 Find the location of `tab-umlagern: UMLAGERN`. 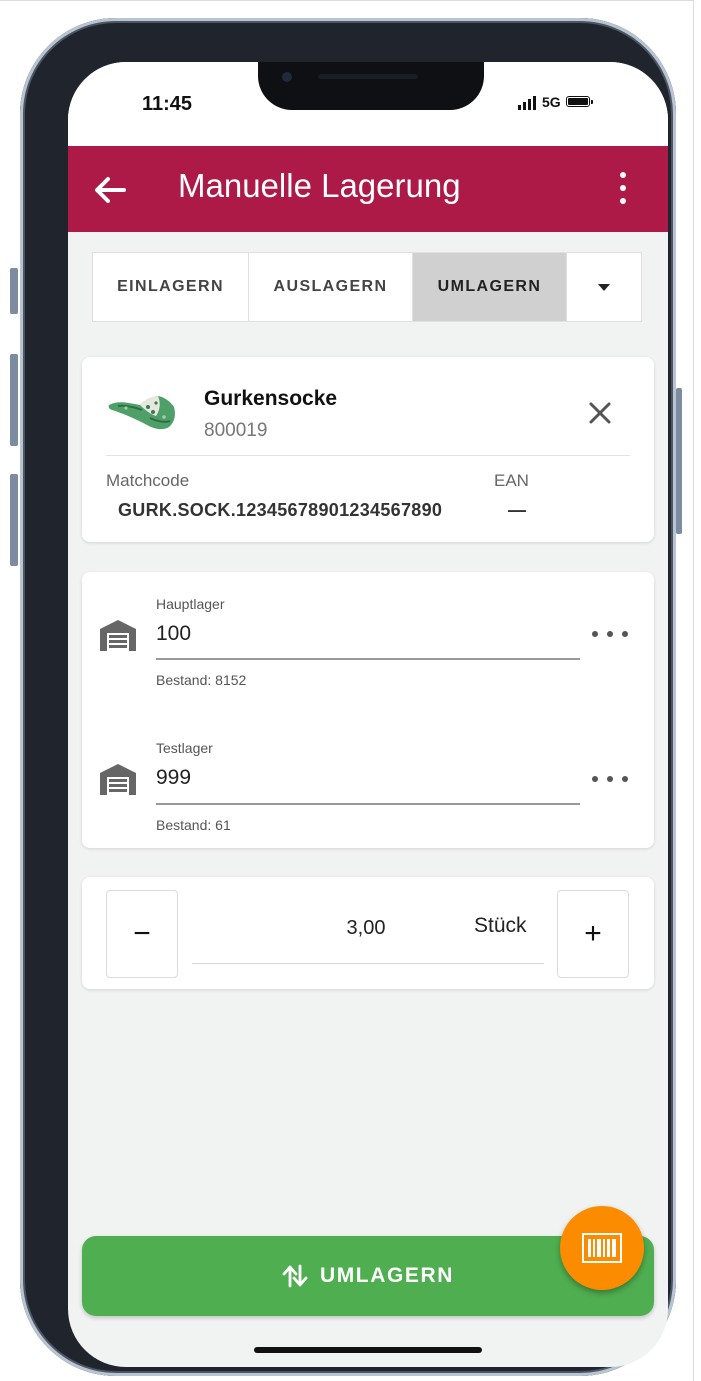

tab-umlagern: UMLAGERN is located at coordinates (490, 287).